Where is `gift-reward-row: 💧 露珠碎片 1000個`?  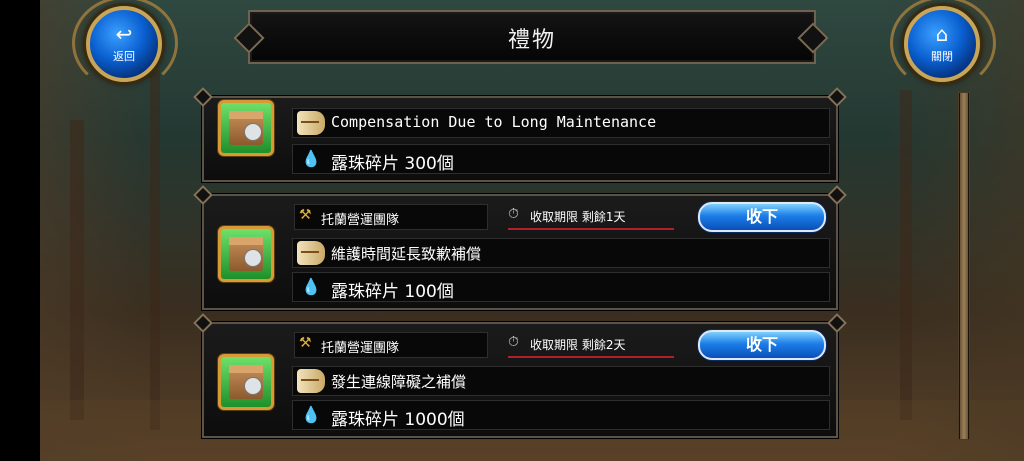
gift-reward-row: 💧 露珠碎片 1000個 is located at coordinates (561, 415).